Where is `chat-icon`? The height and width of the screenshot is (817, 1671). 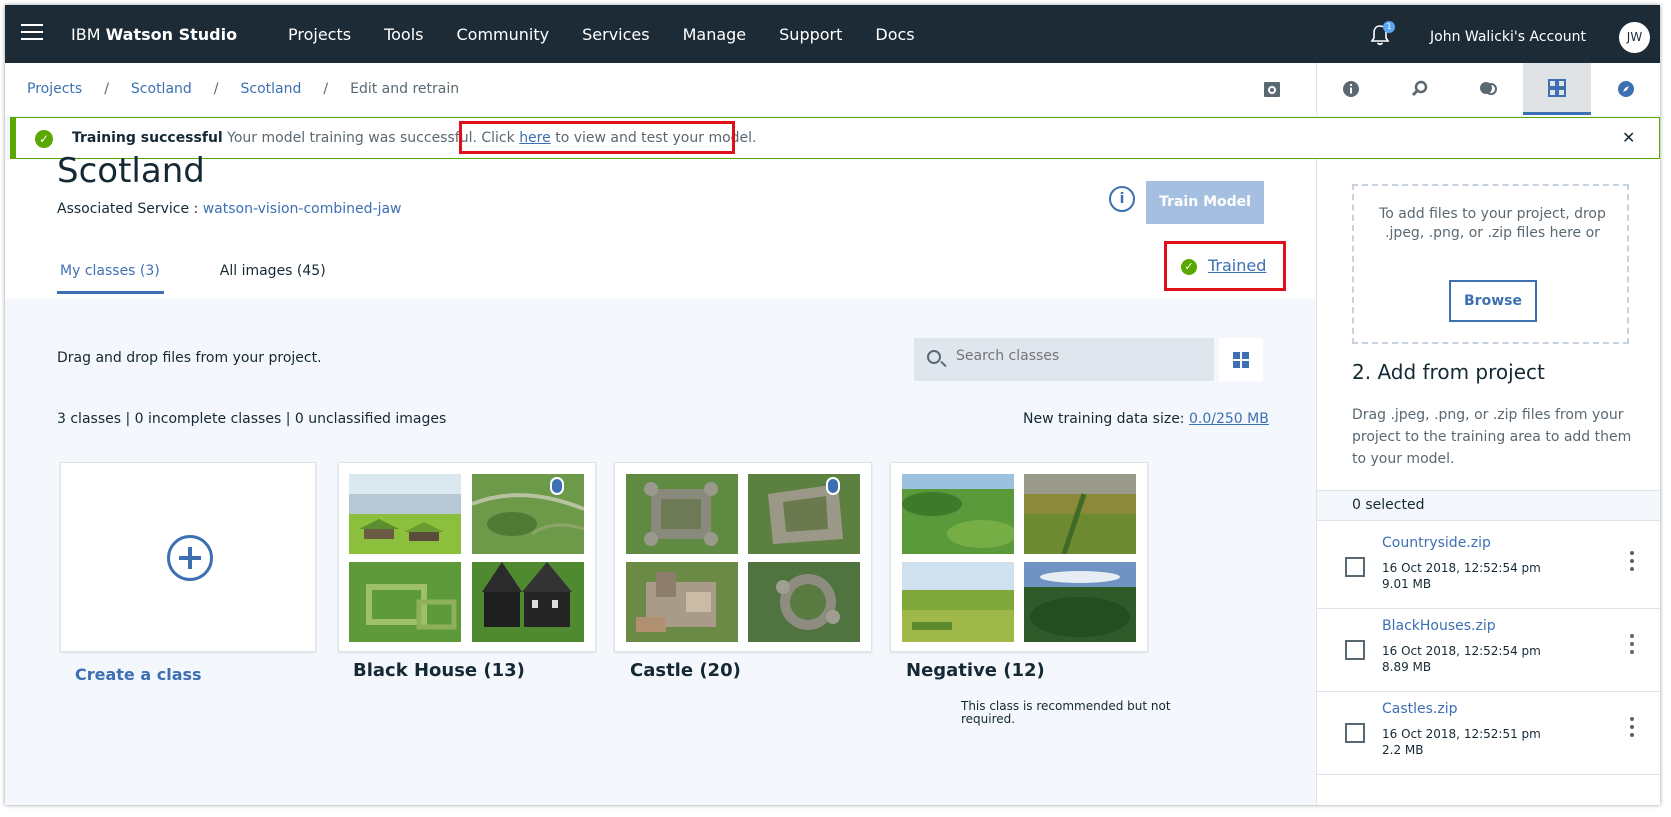 chat-icon is located at coordinates (1488, 89).